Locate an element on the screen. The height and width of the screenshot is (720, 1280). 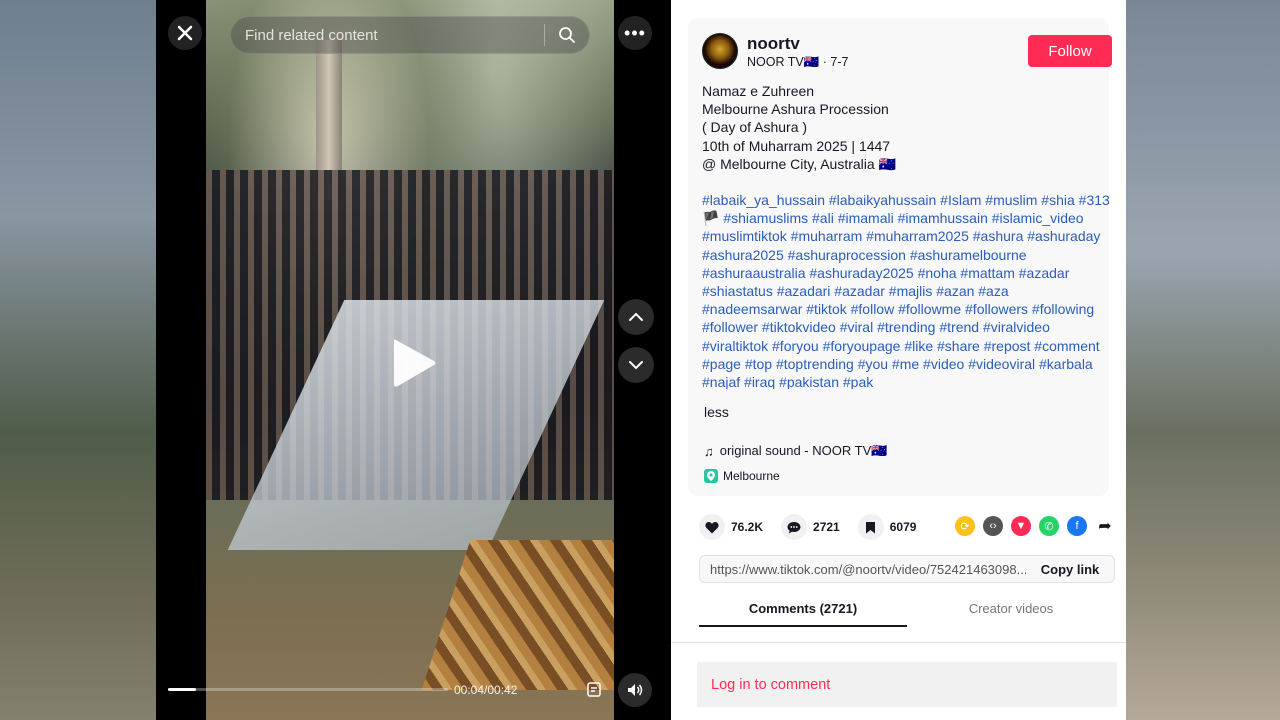
description-line: 10th of Muharram 2025 | 1447 is located at coordinates (796, 145).